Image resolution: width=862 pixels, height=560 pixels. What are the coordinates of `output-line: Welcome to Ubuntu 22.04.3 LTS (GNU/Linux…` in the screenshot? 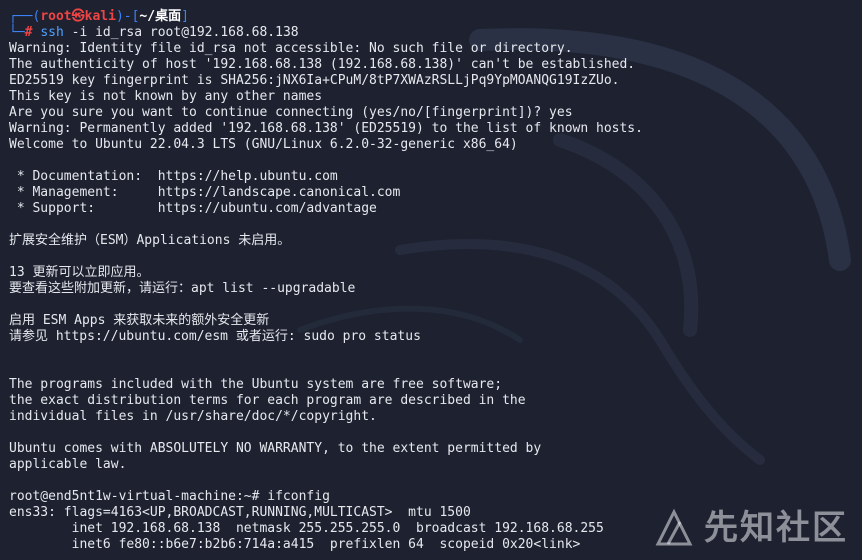 It's located at (263, 144).